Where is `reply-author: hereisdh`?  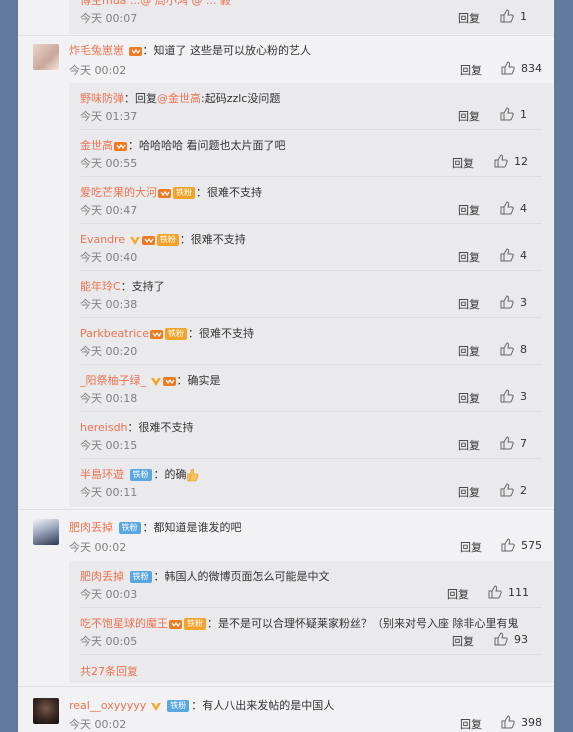 reply-author: hereisdh is located at coordinates (104, 427).